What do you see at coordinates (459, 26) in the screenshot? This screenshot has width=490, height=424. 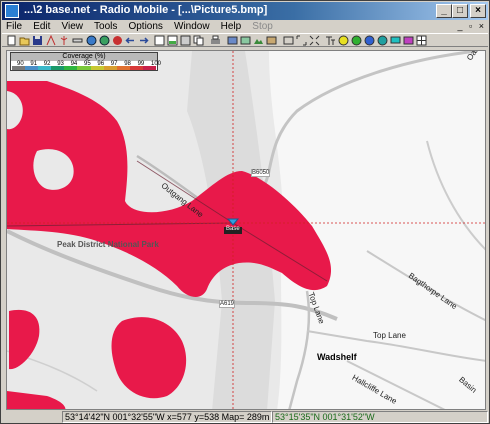 I see `inner-minimize-button: _` at bounding box center [459, 26].